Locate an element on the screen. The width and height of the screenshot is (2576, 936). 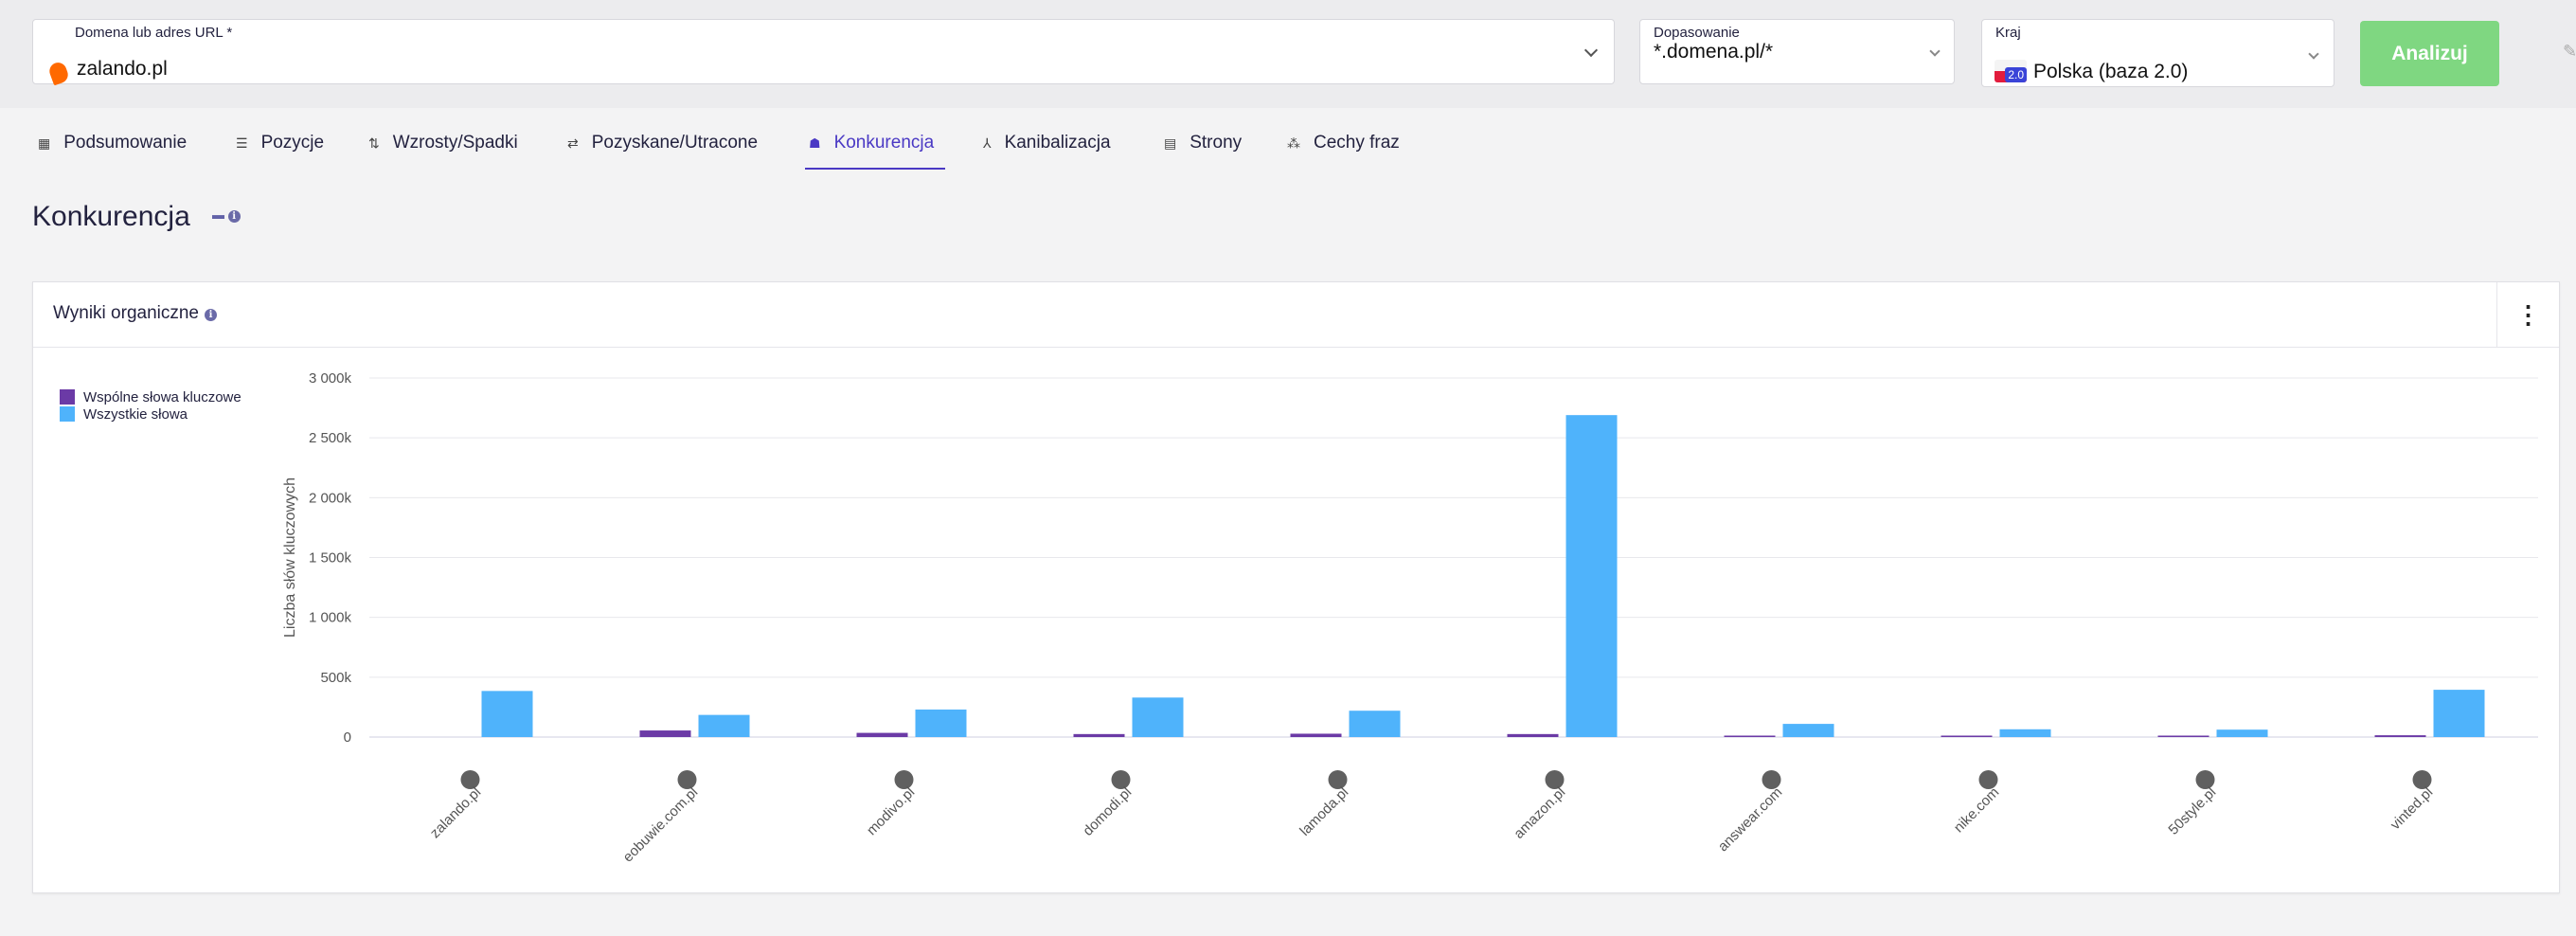
x-tick-label: zalando.pl is located at coordinates (455, 812).